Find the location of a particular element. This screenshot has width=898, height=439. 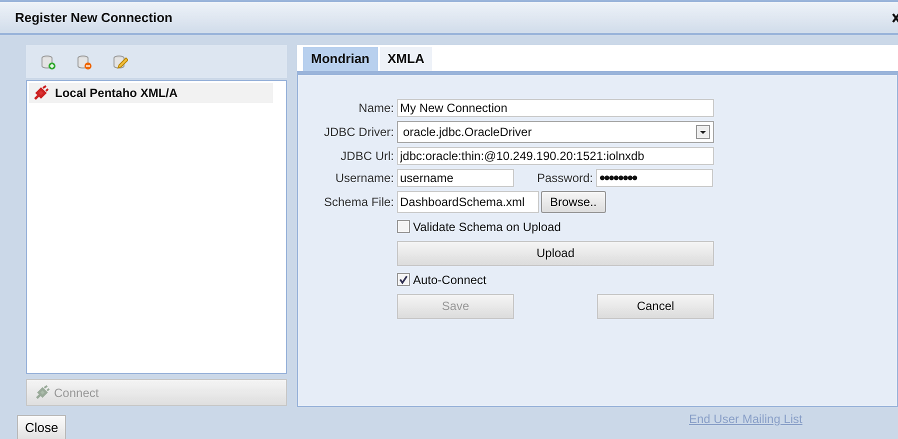

url-field: jdbc:oracle:thin:@10.249.190.20:1521:iolnxdb is located at coordinates (555, 155).